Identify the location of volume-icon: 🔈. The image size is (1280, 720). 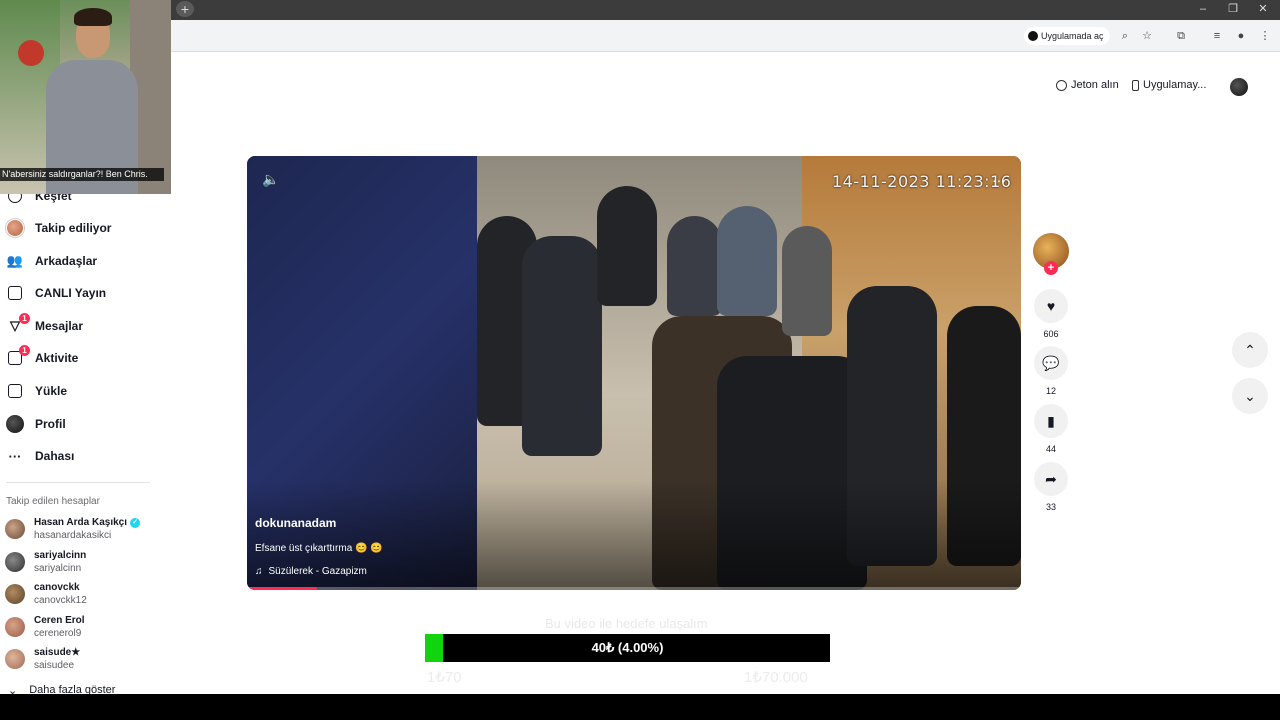
(271, 180).